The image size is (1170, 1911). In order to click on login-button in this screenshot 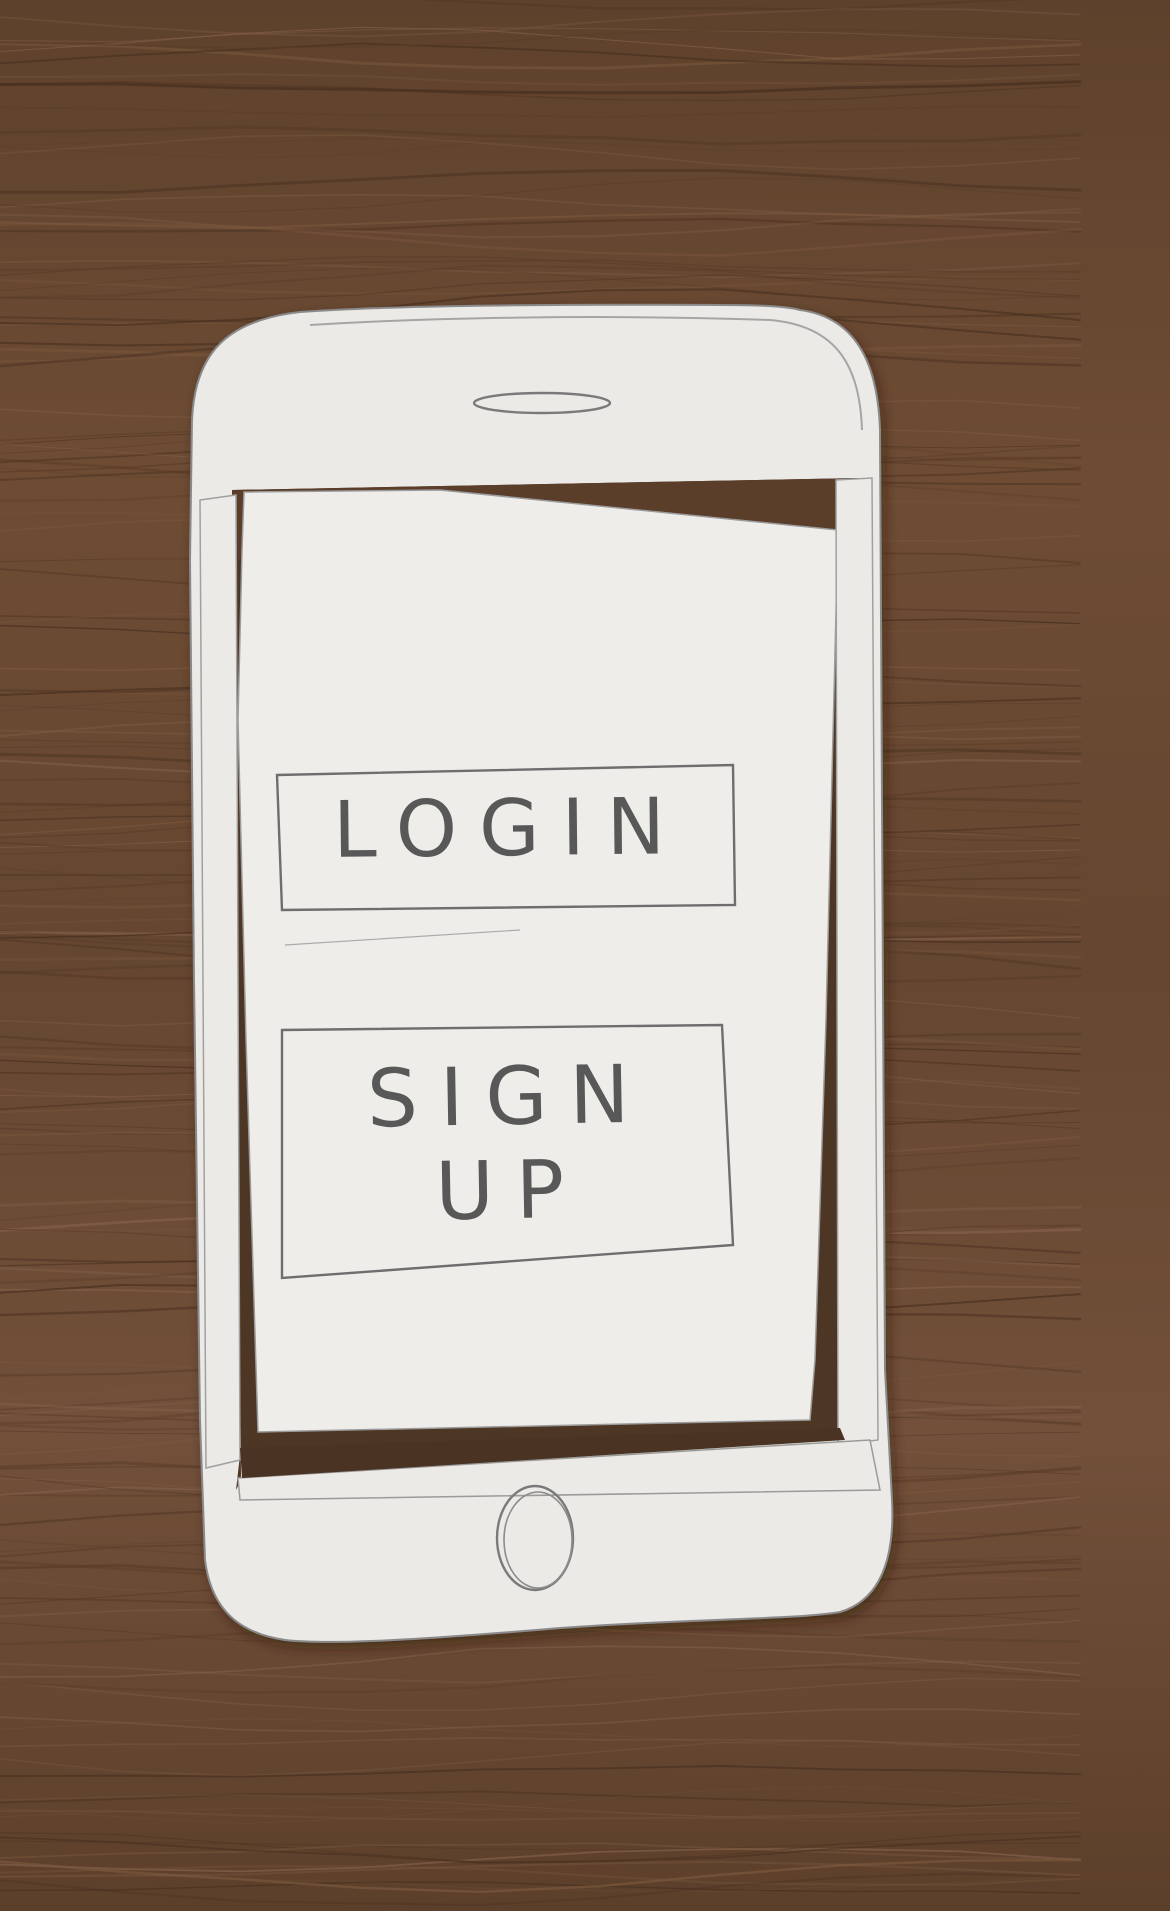, I will do `click(506, 837)`.